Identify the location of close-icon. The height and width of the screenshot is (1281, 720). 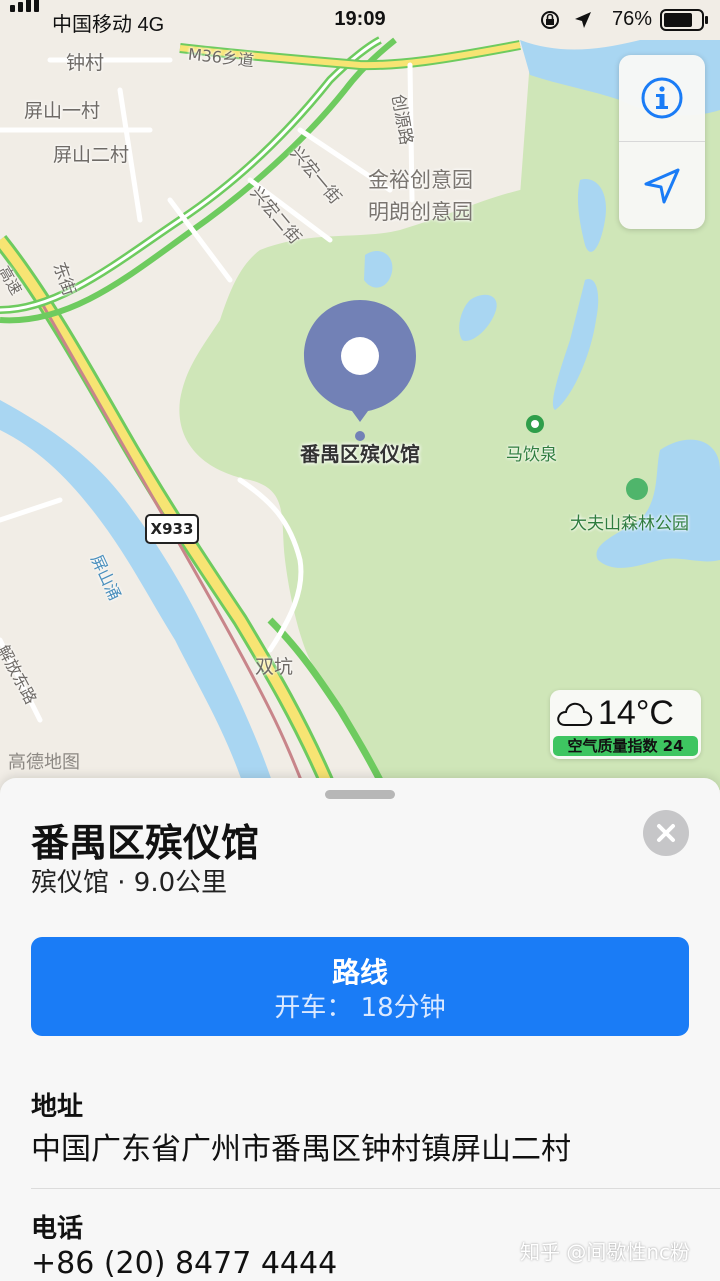
(666, 833).